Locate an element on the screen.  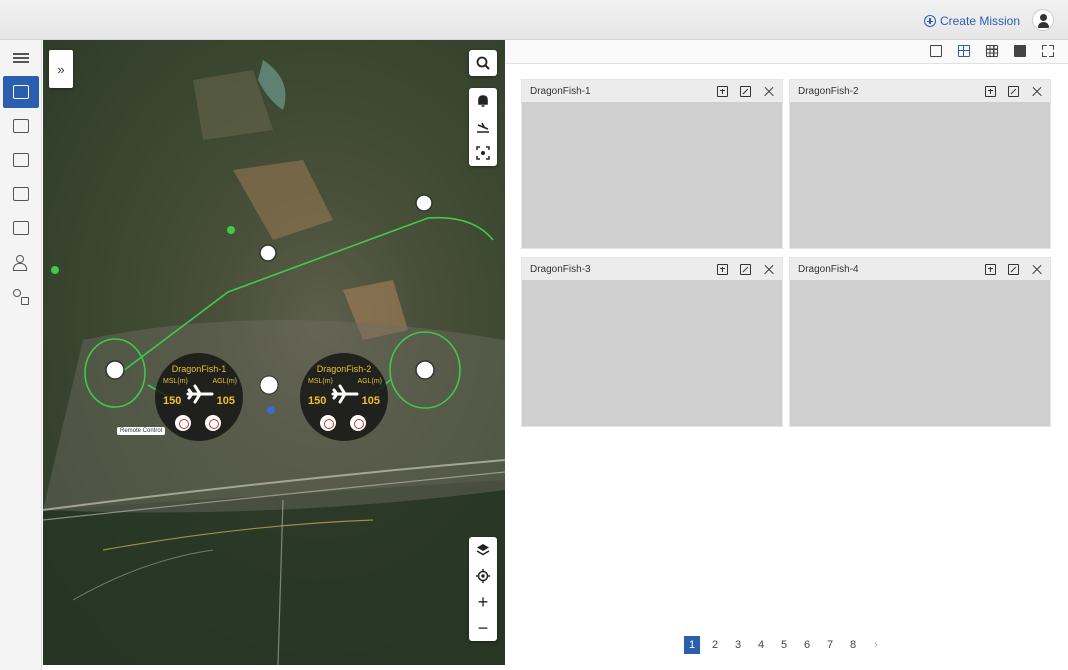
sidebar-item-map is located at coordinates (21, 92).